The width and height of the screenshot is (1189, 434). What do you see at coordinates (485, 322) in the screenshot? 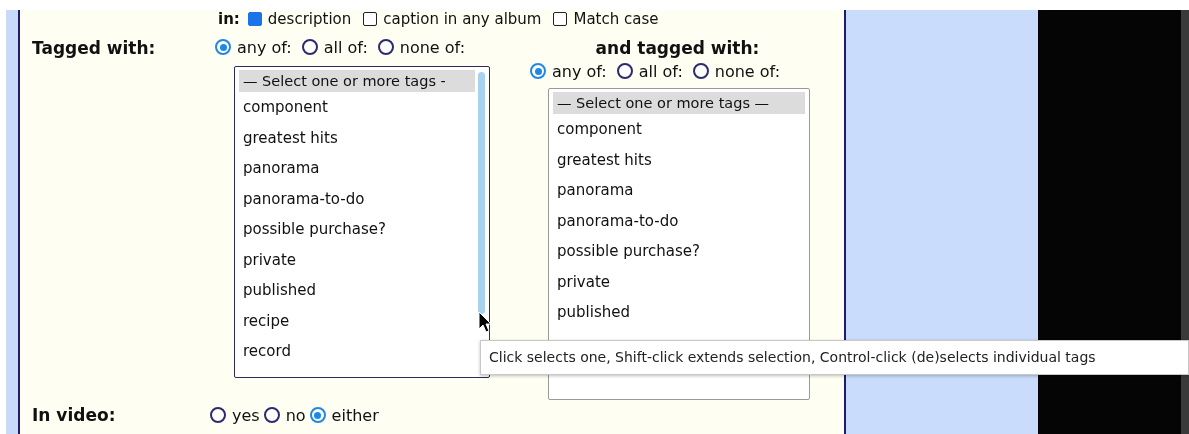
I see `cursor-icon` at bounding box center [485, 322].